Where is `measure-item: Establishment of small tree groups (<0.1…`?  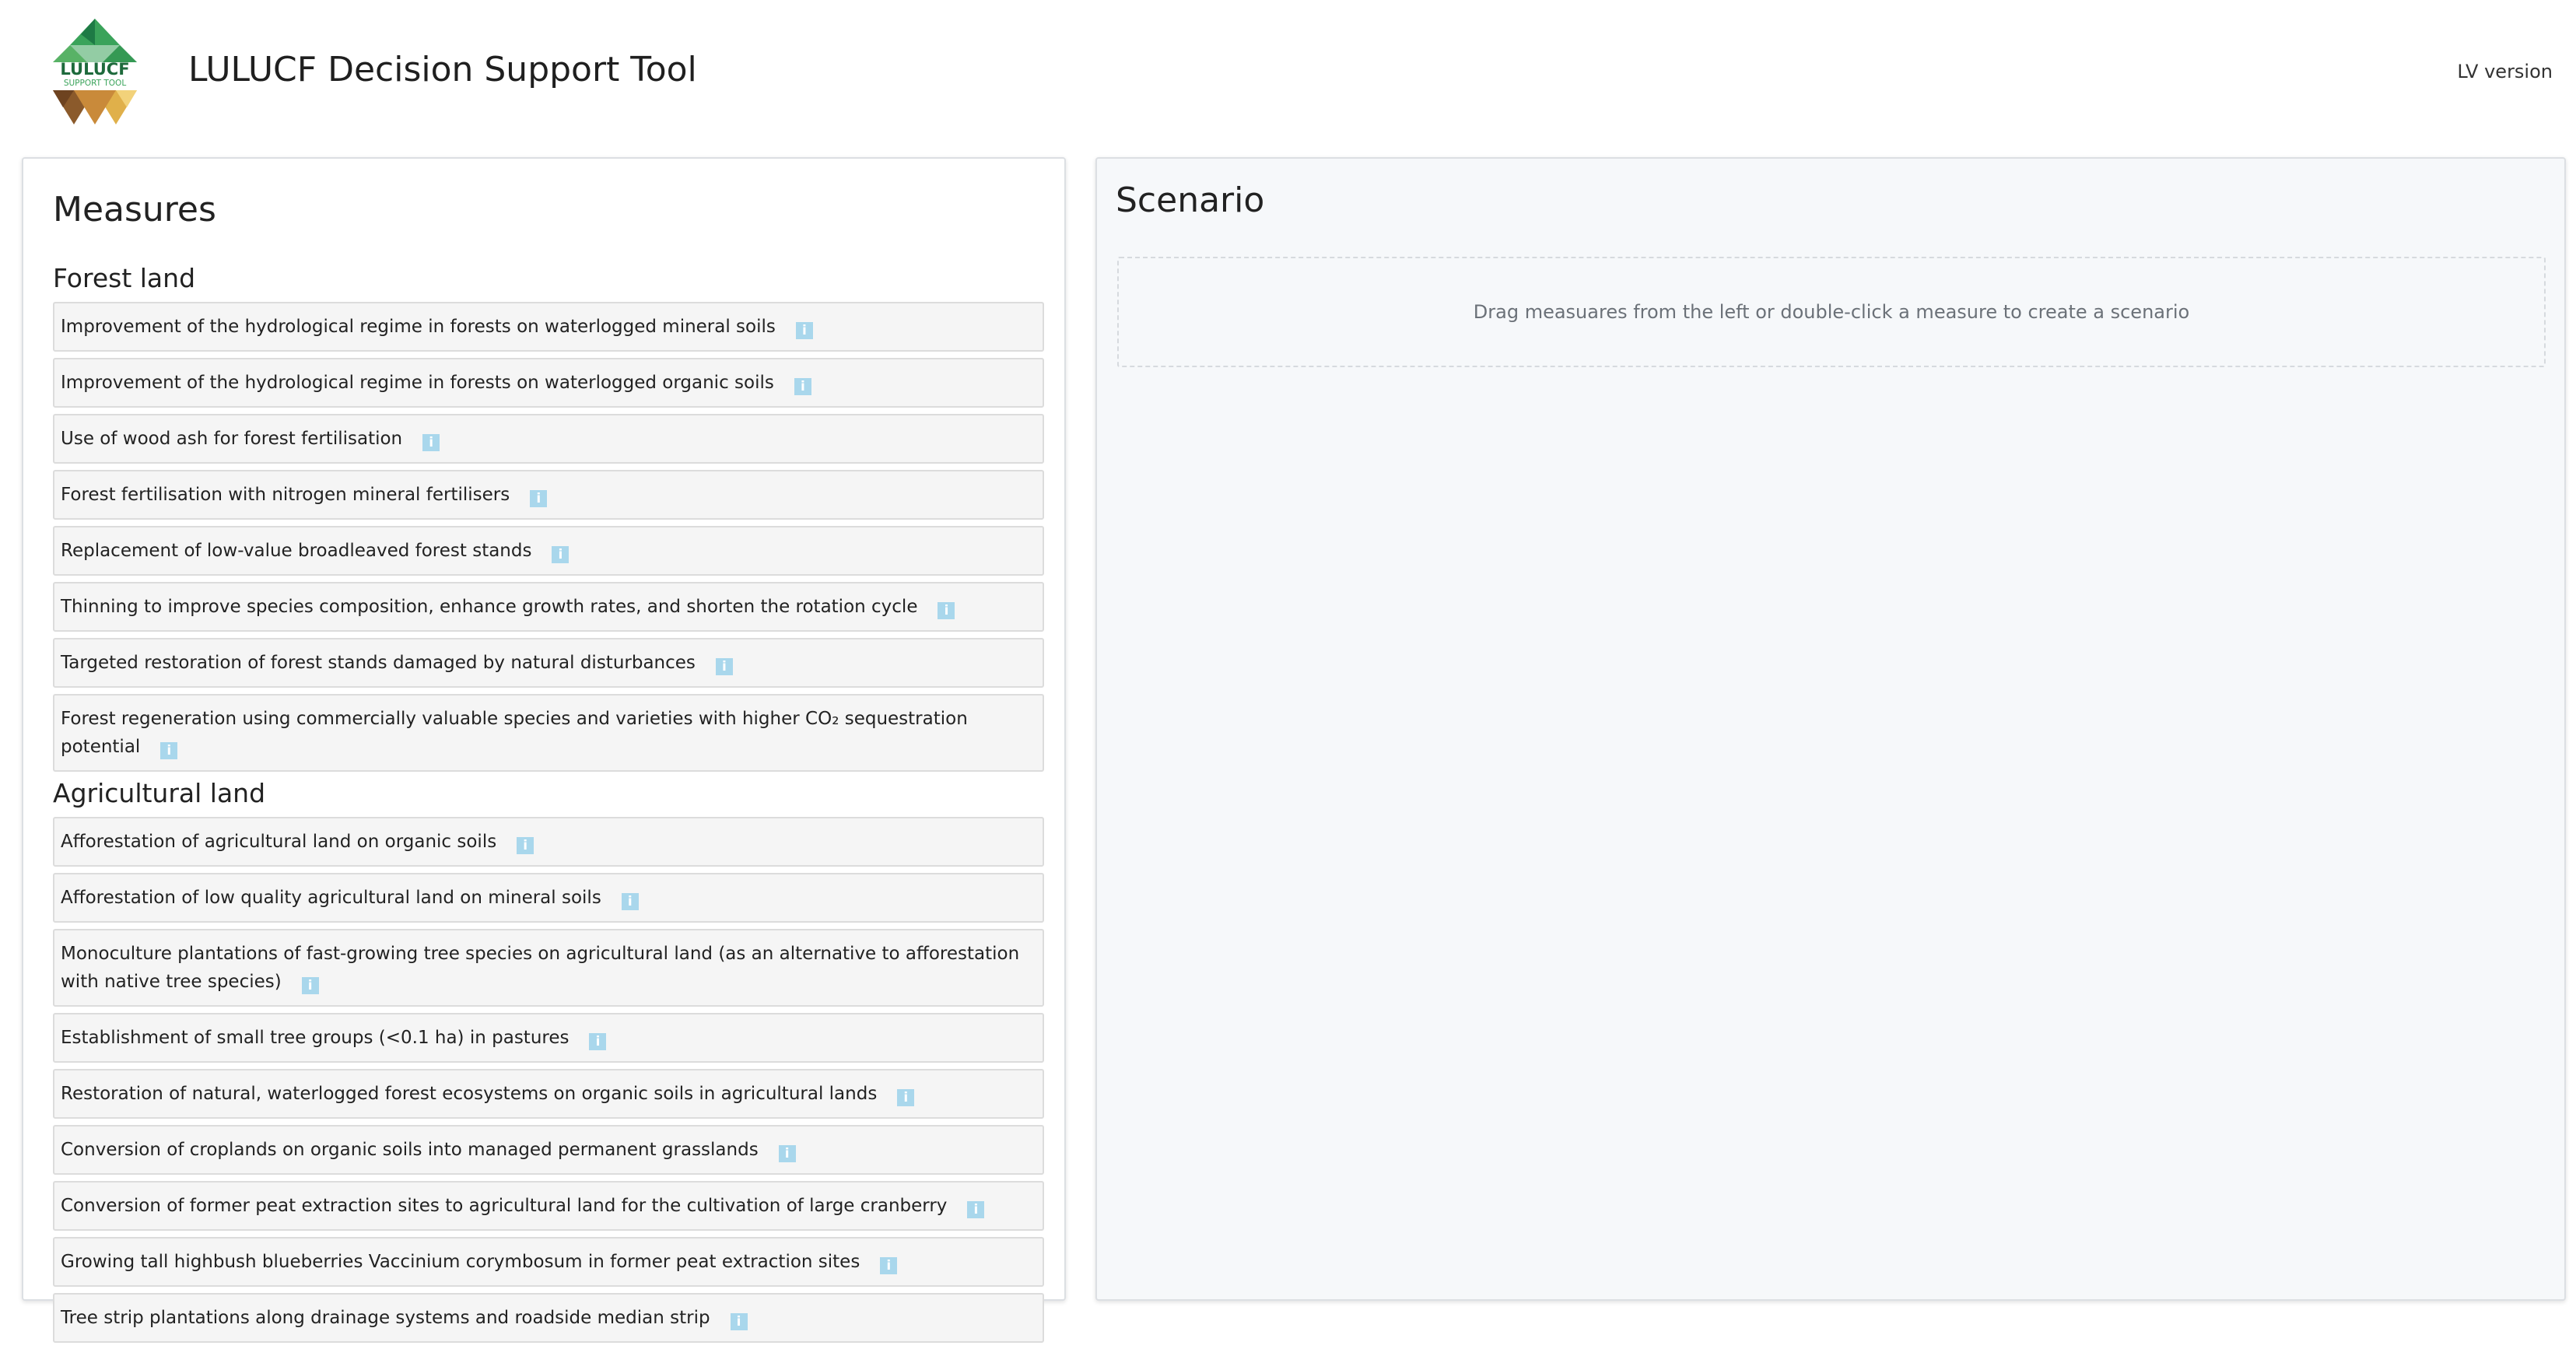 measure-item: Establishment of small tree groups (<0.1… is located at coordinates (548, 1038).